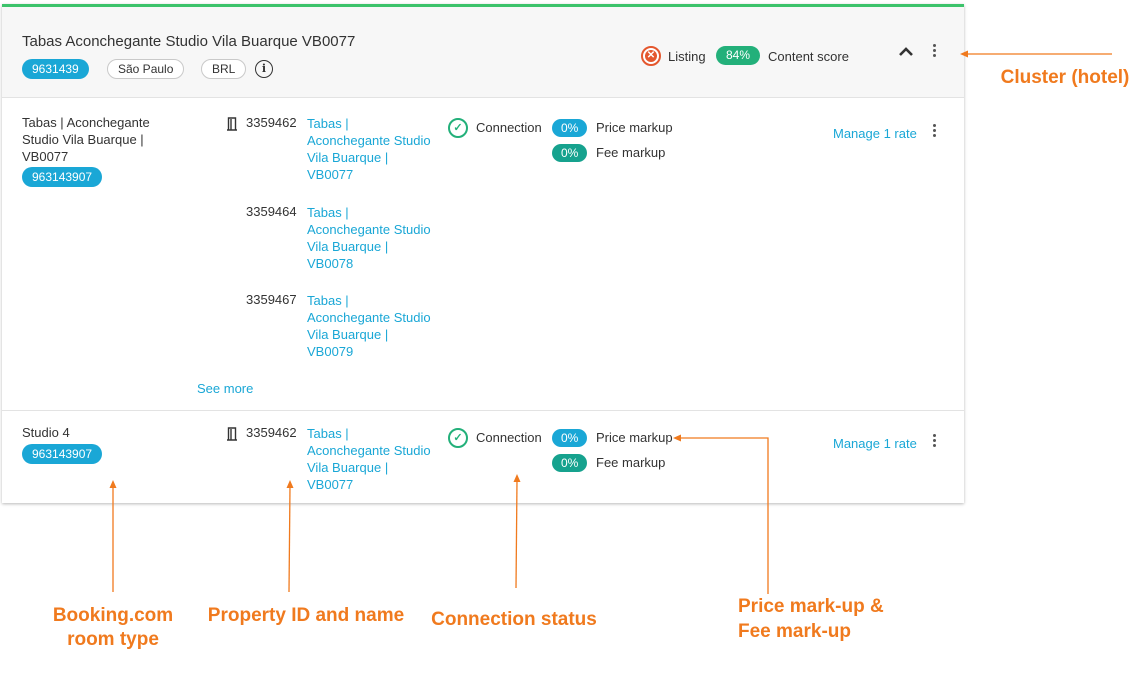 The image size is (1136, 673). What do you see at coordinates (651, 56) in the screenshot?
I see `listing-error-icon: ✕` at bounding box center [651, 56].